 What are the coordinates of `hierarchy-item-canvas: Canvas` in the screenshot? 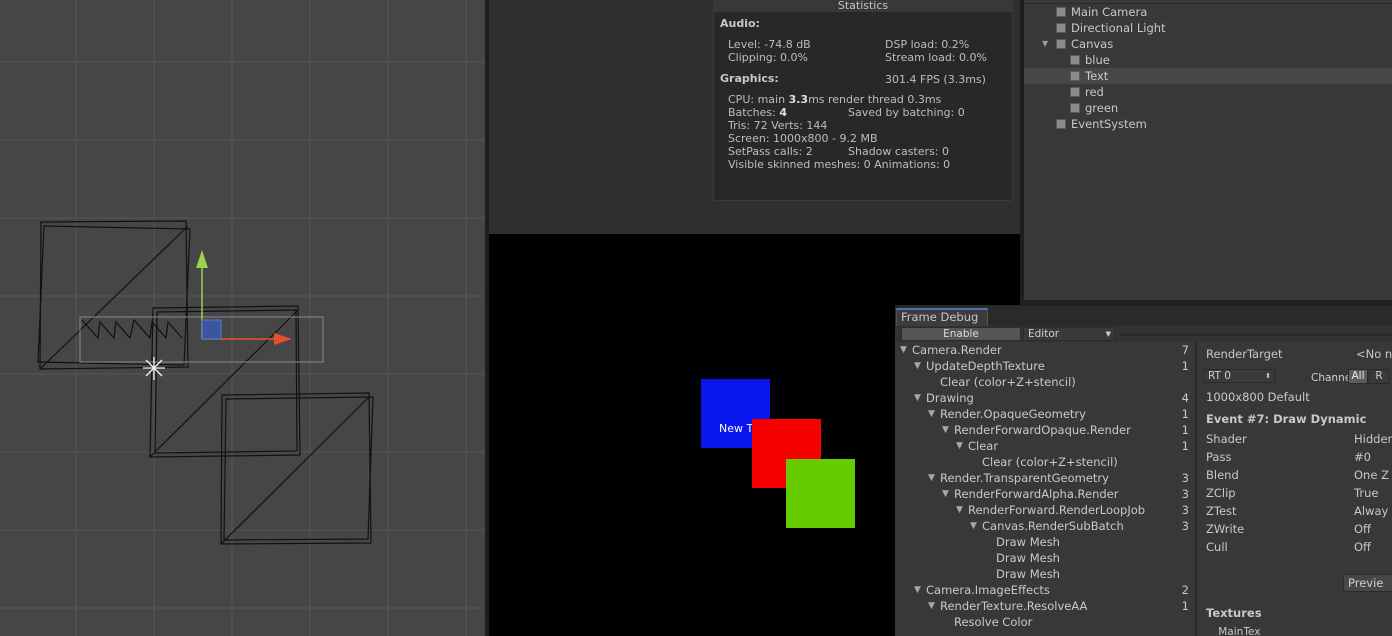 It's located at (1084, 44).